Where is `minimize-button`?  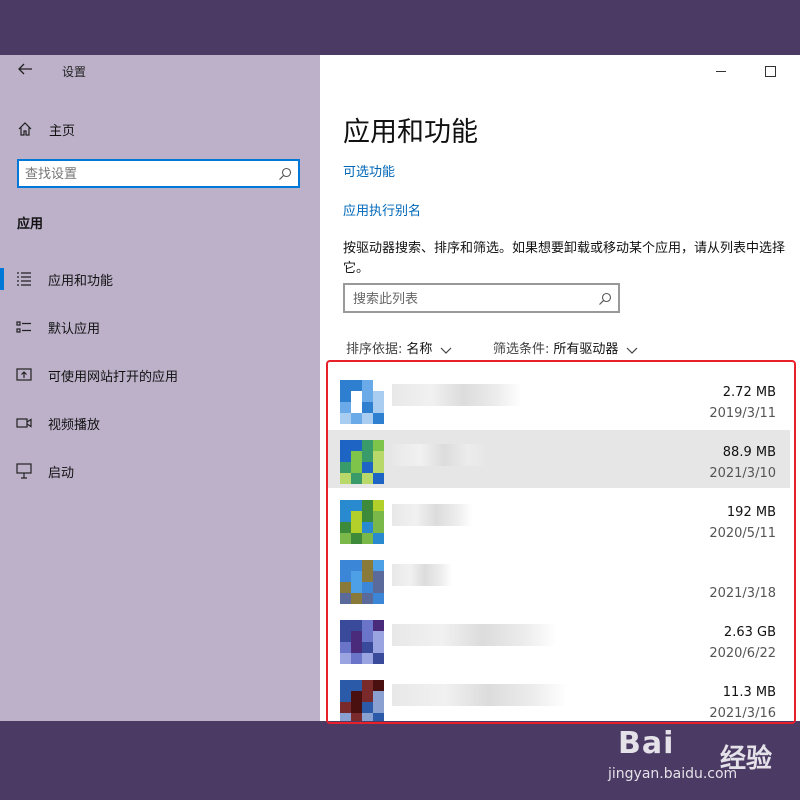
minimize-button is located at coordinates (721, 71).